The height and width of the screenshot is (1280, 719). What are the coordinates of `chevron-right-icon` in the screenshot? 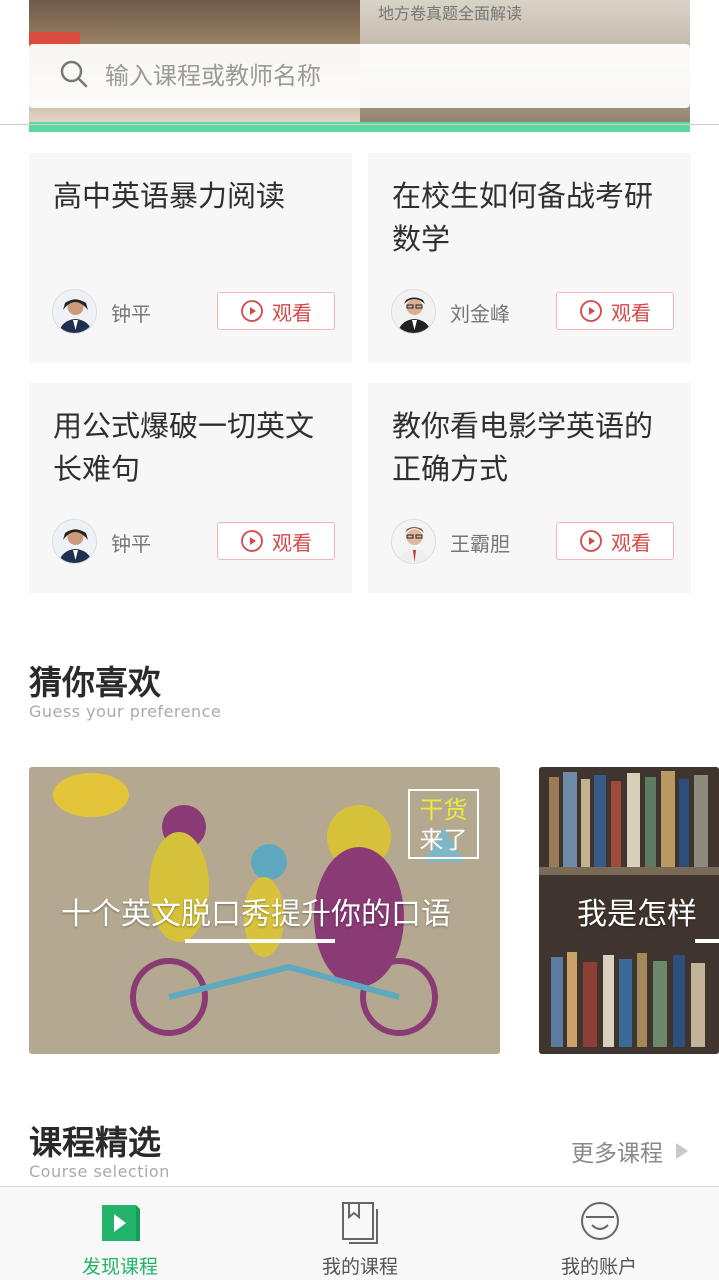 It's located at (682, 1151).